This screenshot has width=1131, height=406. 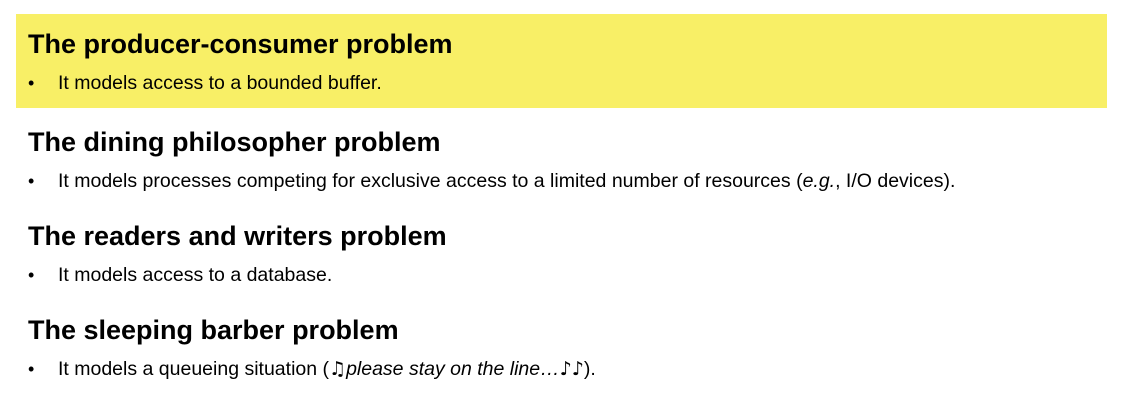 What do you see at coordinates (819, 181) in the screenshot?
I see `bullet-text-italic: e.g.` at bounding box center [819, 181].